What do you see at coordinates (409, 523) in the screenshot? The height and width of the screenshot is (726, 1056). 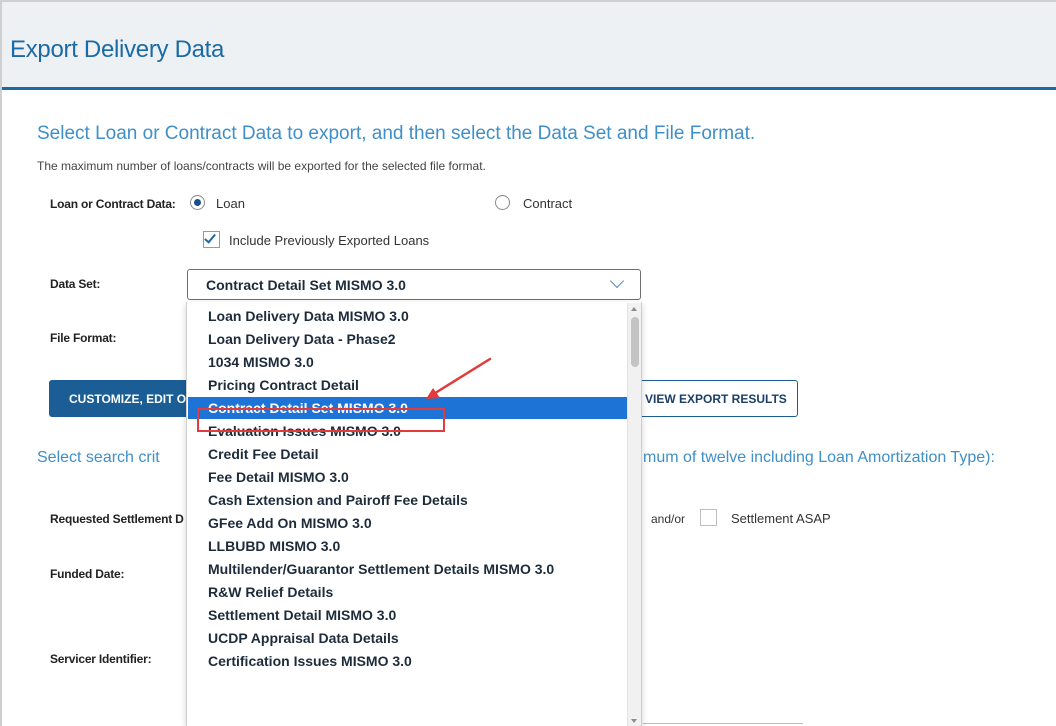 I see `data-set-option: GFee Add On MISMO 3.0` at bounding box center [409, 523].